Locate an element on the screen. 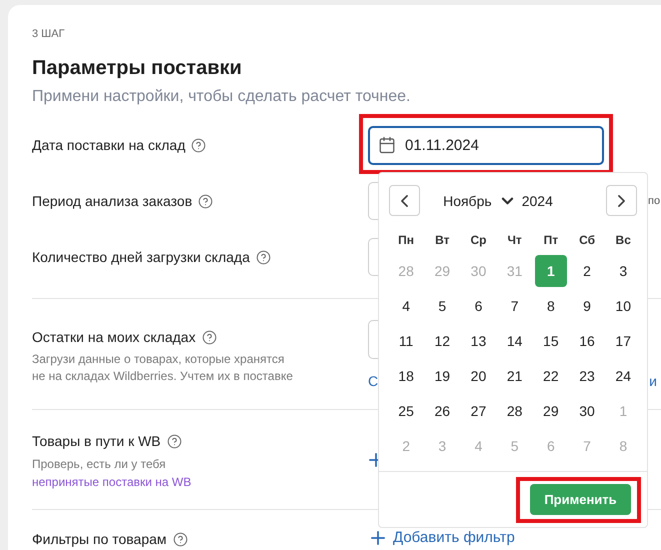 This screenshot has width=661, height=550. field-label: Количество дней загрузки склада is located at coordinates (141, 257).